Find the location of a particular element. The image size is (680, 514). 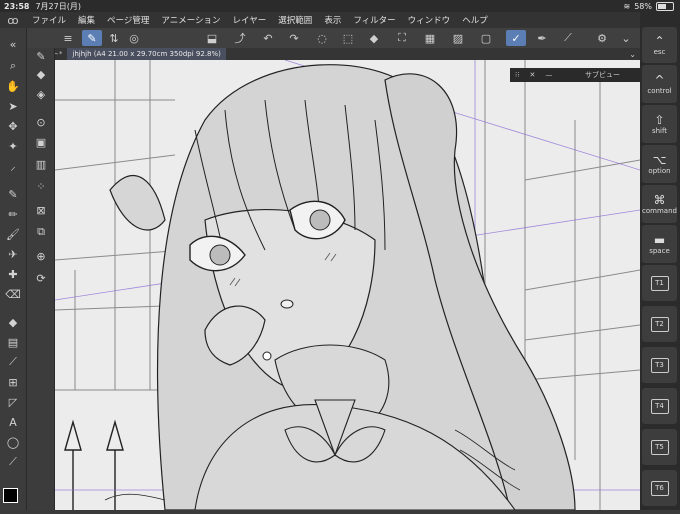

command-key: ⌘ command is located at coordinates (659, 204).